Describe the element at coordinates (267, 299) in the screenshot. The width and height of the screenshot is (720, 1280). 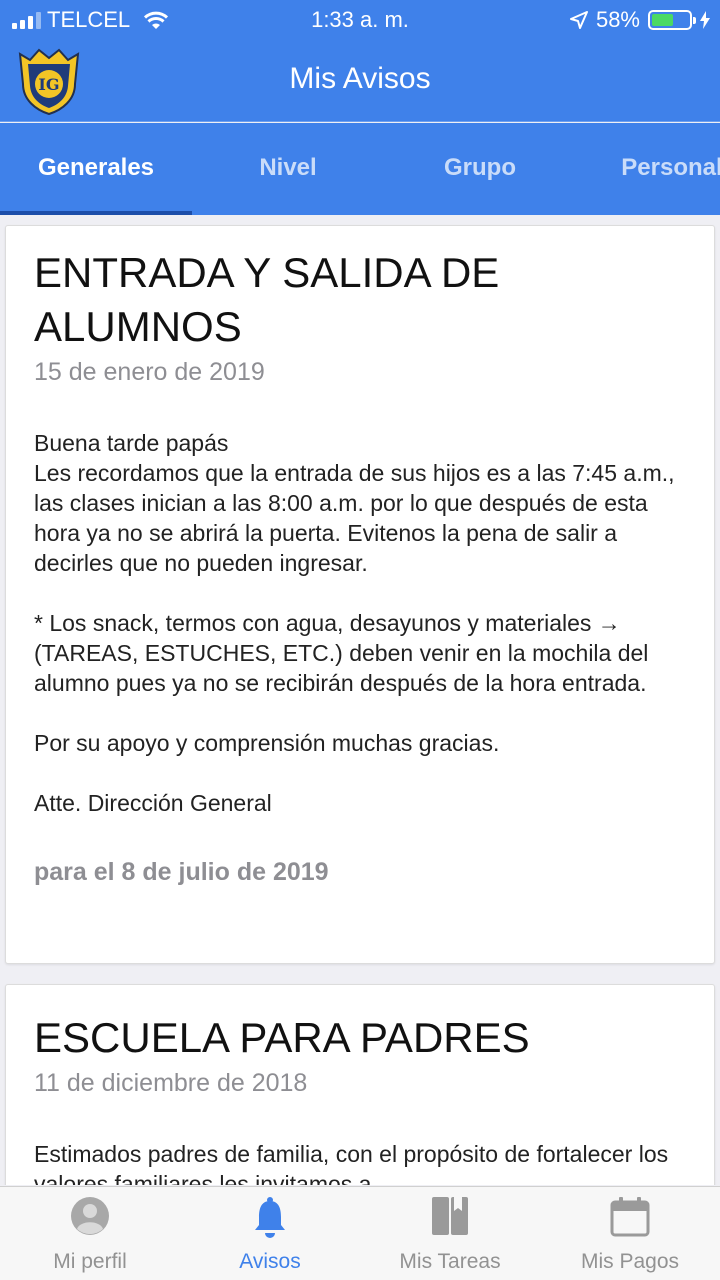
I see `notice-title: ENTRADA Y SALIDA DE ALUMNOS` at that location.